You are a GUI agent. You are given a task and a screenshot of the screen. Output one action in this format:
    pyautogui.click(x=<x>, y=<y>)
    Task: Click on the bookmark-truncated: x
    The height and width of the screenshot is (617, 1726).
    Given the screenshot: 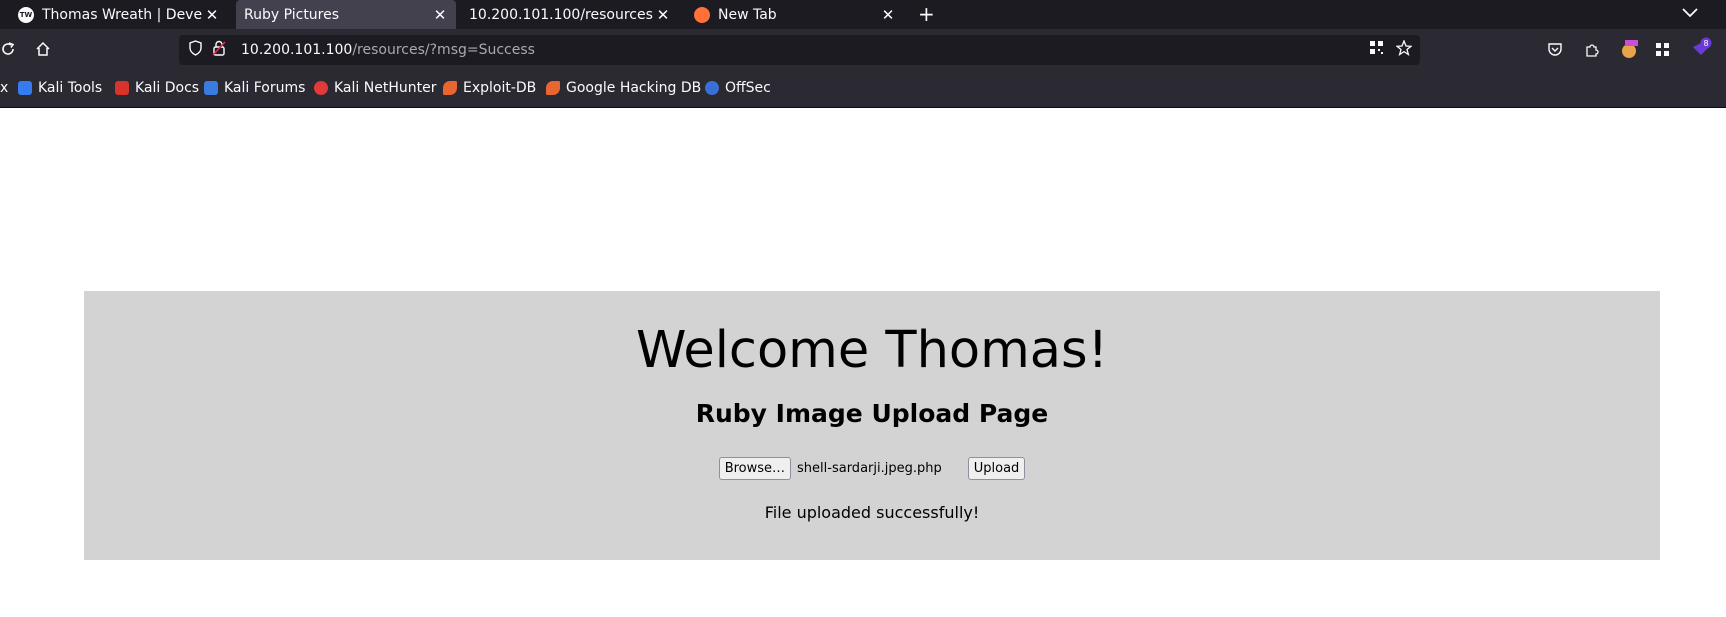 What is the action you would take?
    pyautogui.click(x=4, y=88)
    